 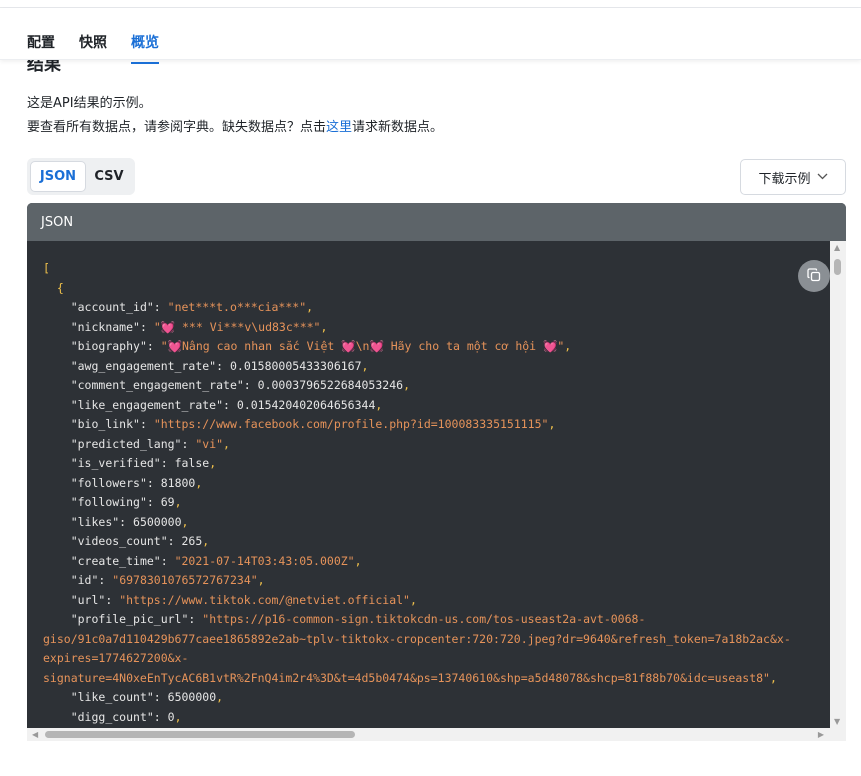 What do you see at coordinates (822, 177) in the screenshot?
I see `chevron-down-icon` at bounding box center [822, 177].